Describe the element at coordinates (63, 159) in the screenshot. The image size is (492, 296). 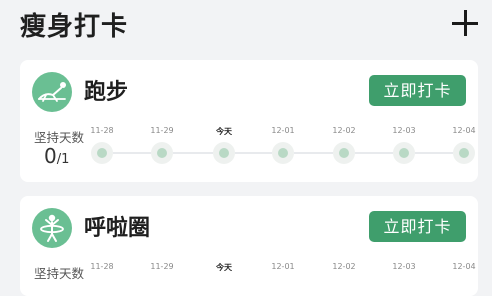
I see `streak-total: /1` at that location.